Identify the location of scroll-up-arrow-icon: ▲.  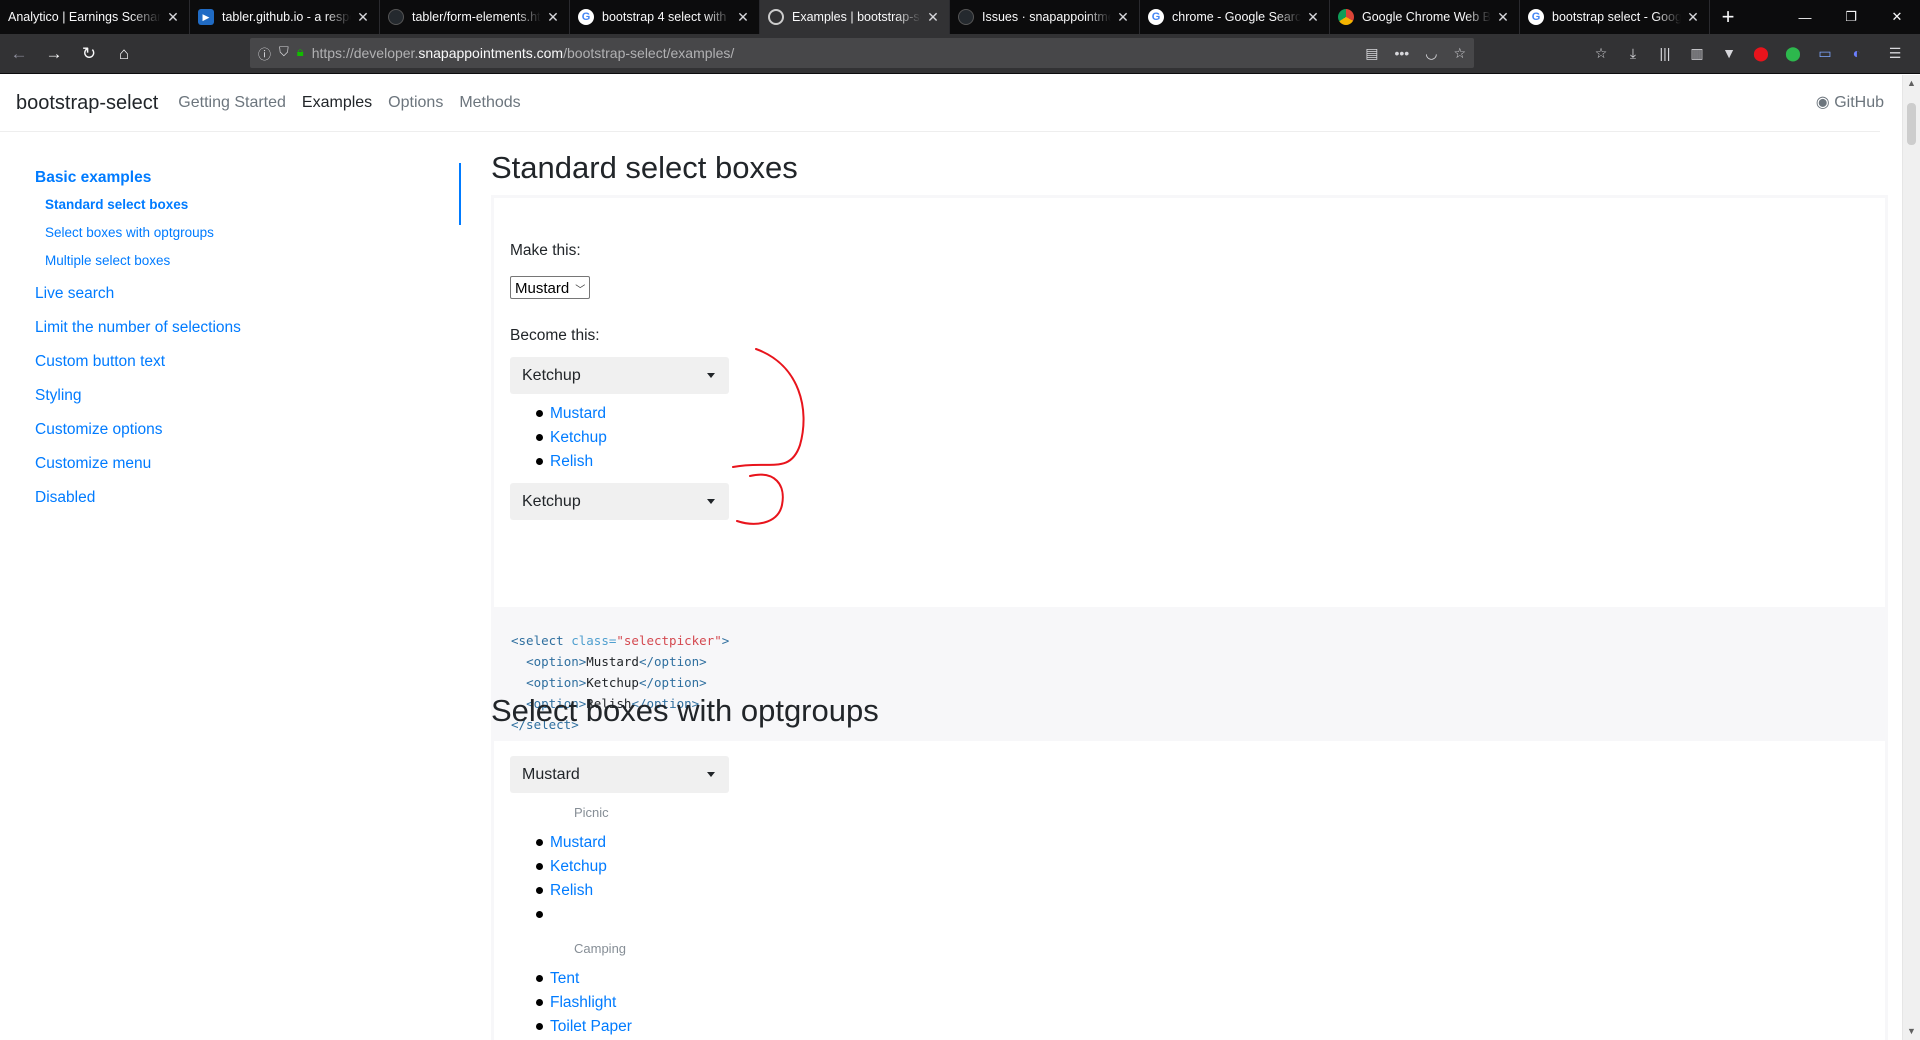
(1911, 83).